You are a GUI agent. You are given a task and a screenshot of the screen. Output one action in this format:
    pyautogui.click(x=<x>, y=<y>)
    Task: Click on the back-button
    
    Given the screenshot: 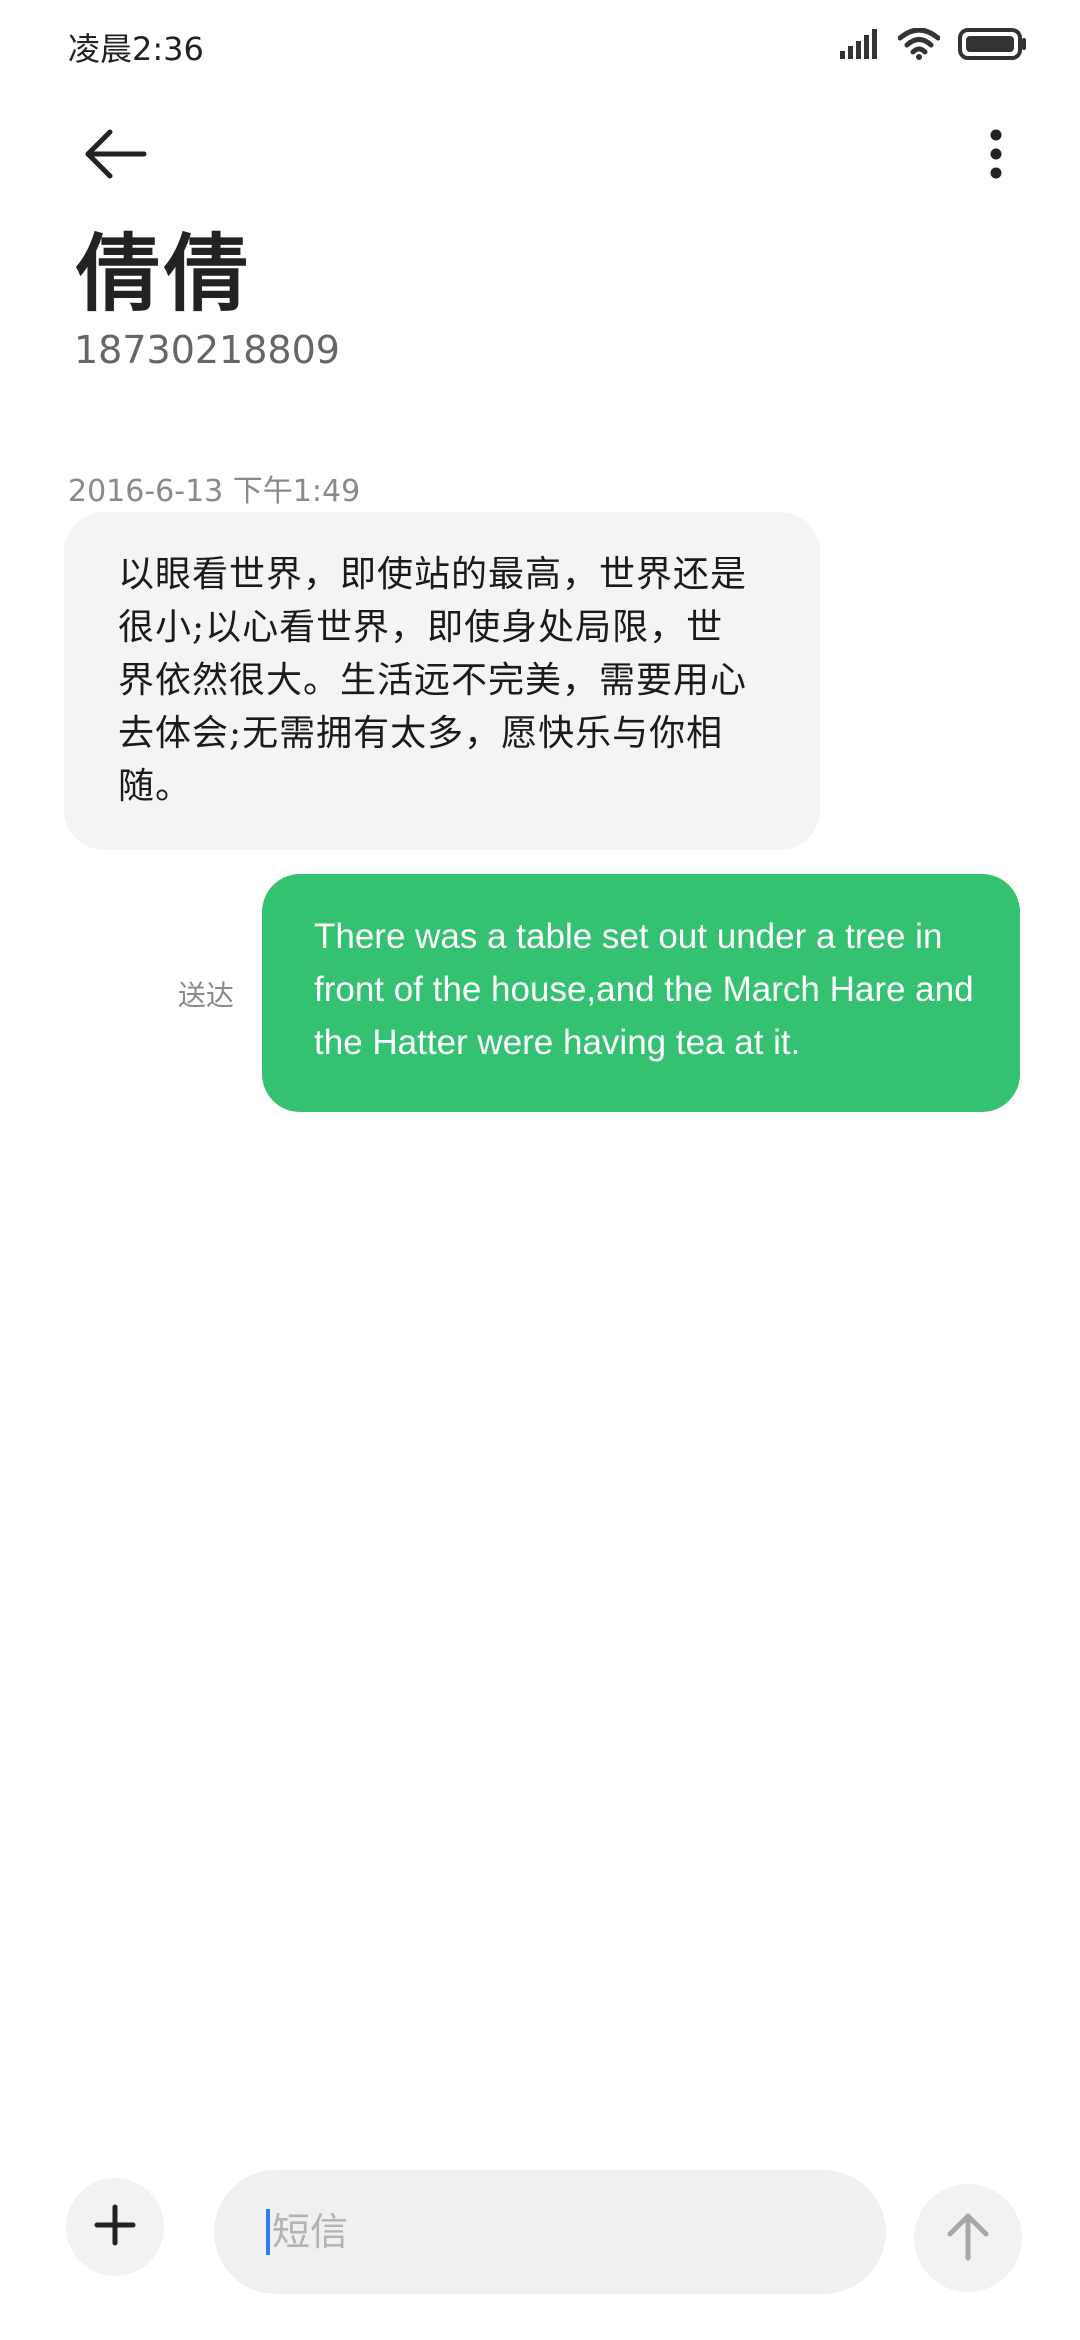 What is the action you would take?
    pyautogui.click(x=116, y=156)
    